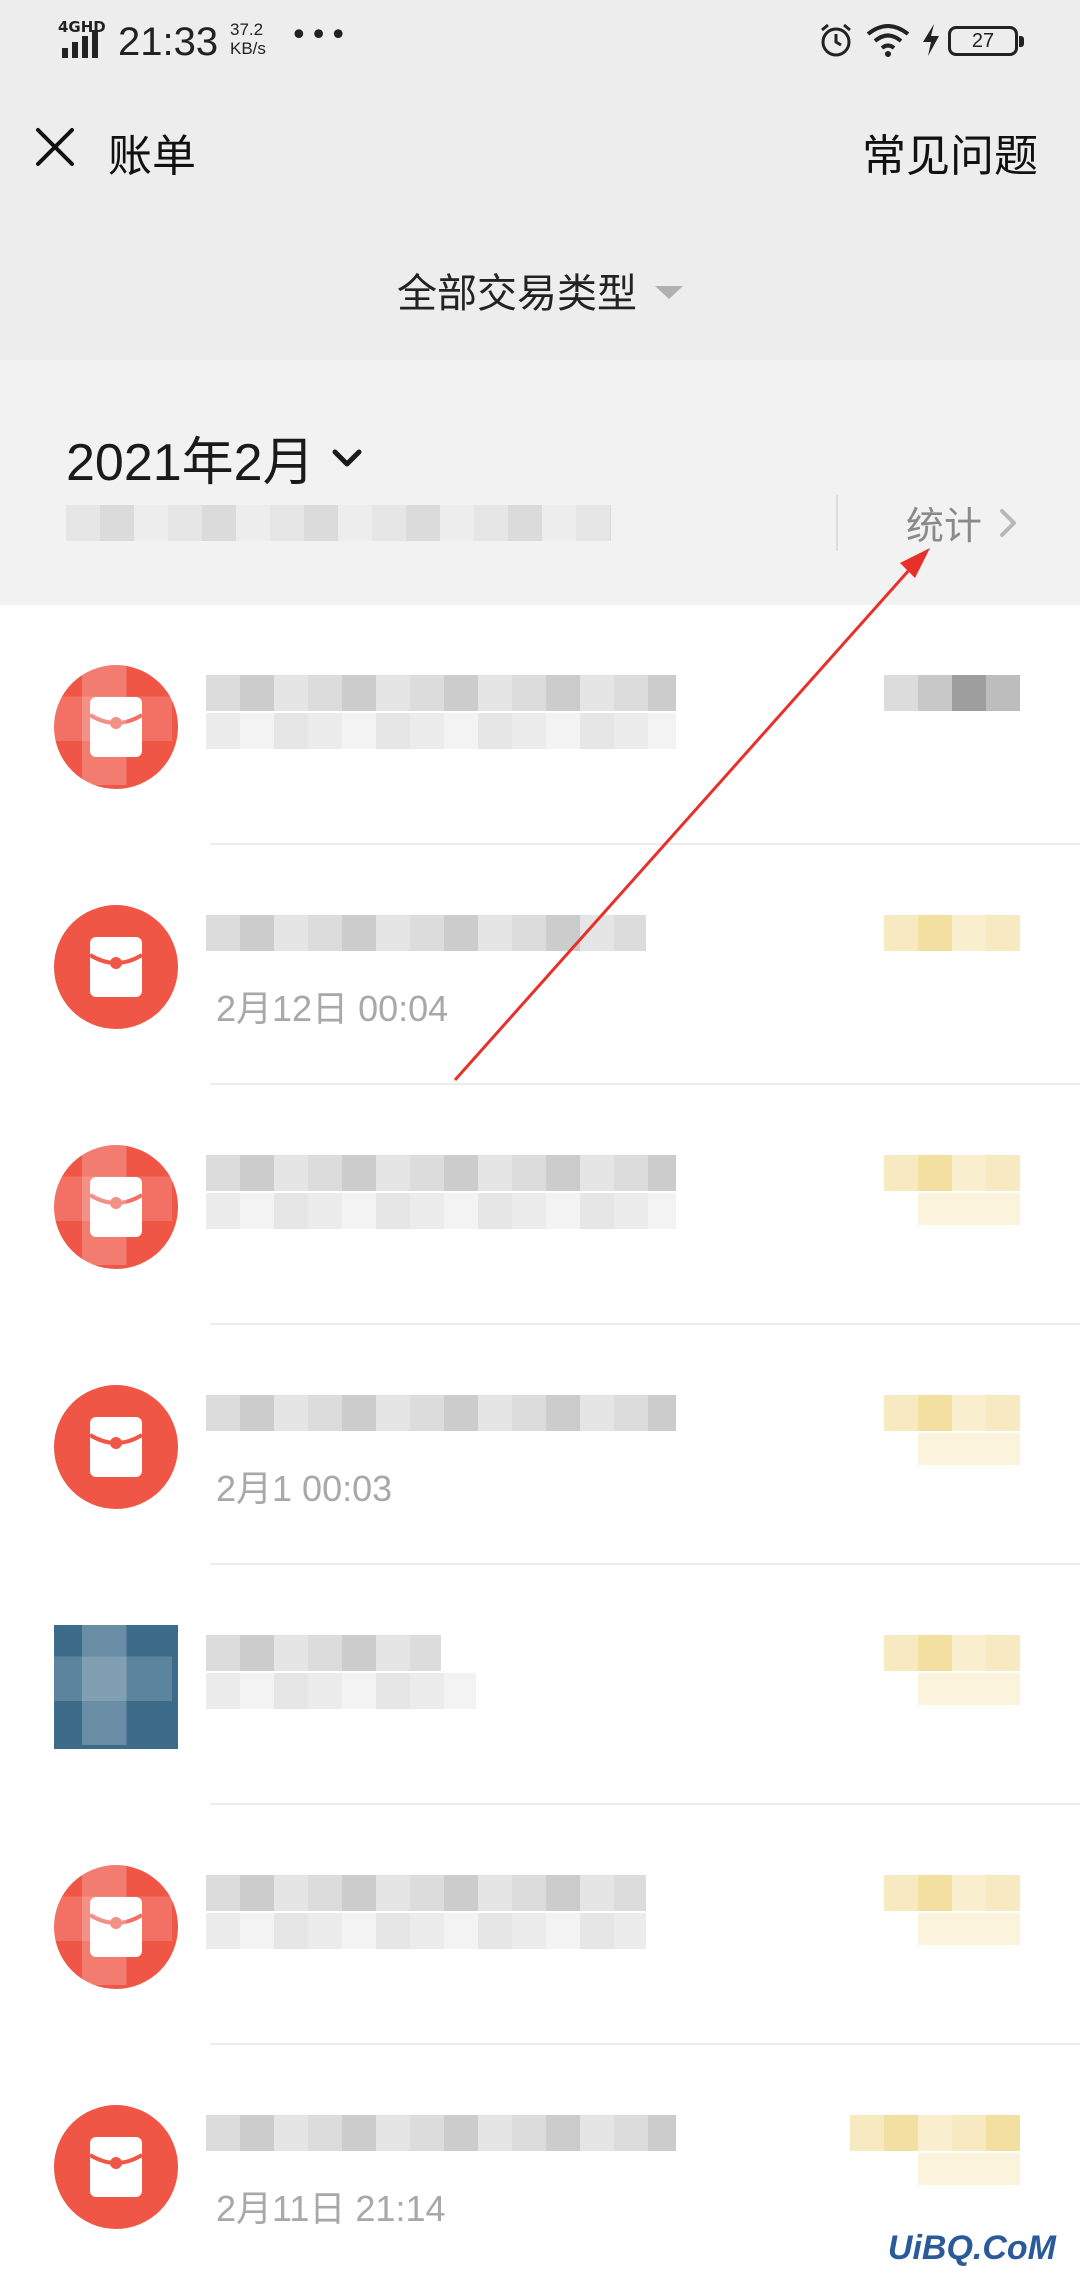 The image size is (1080, 2280). What do you see at coordinates (837, 523) in the screenshot?
I see `divider` at bounding box center [837, 523].